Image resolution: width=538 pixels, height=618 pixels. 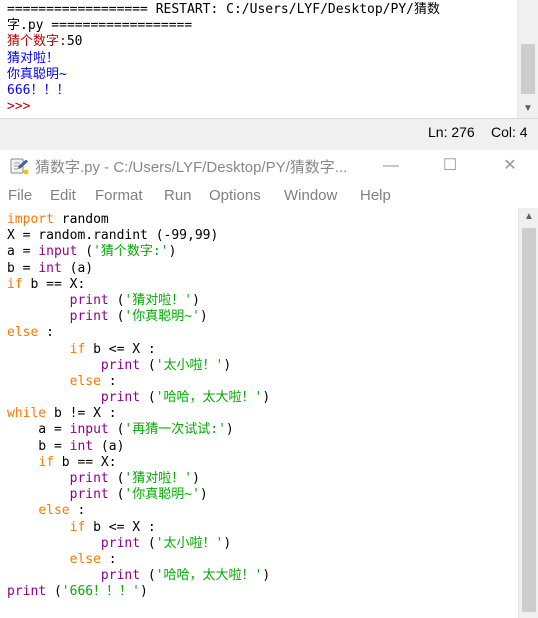 What do you see at coordinates (100, 26) in the screenshot?
I see `shell-line-text: 字.py ==================` at bounding box center [100, 26].